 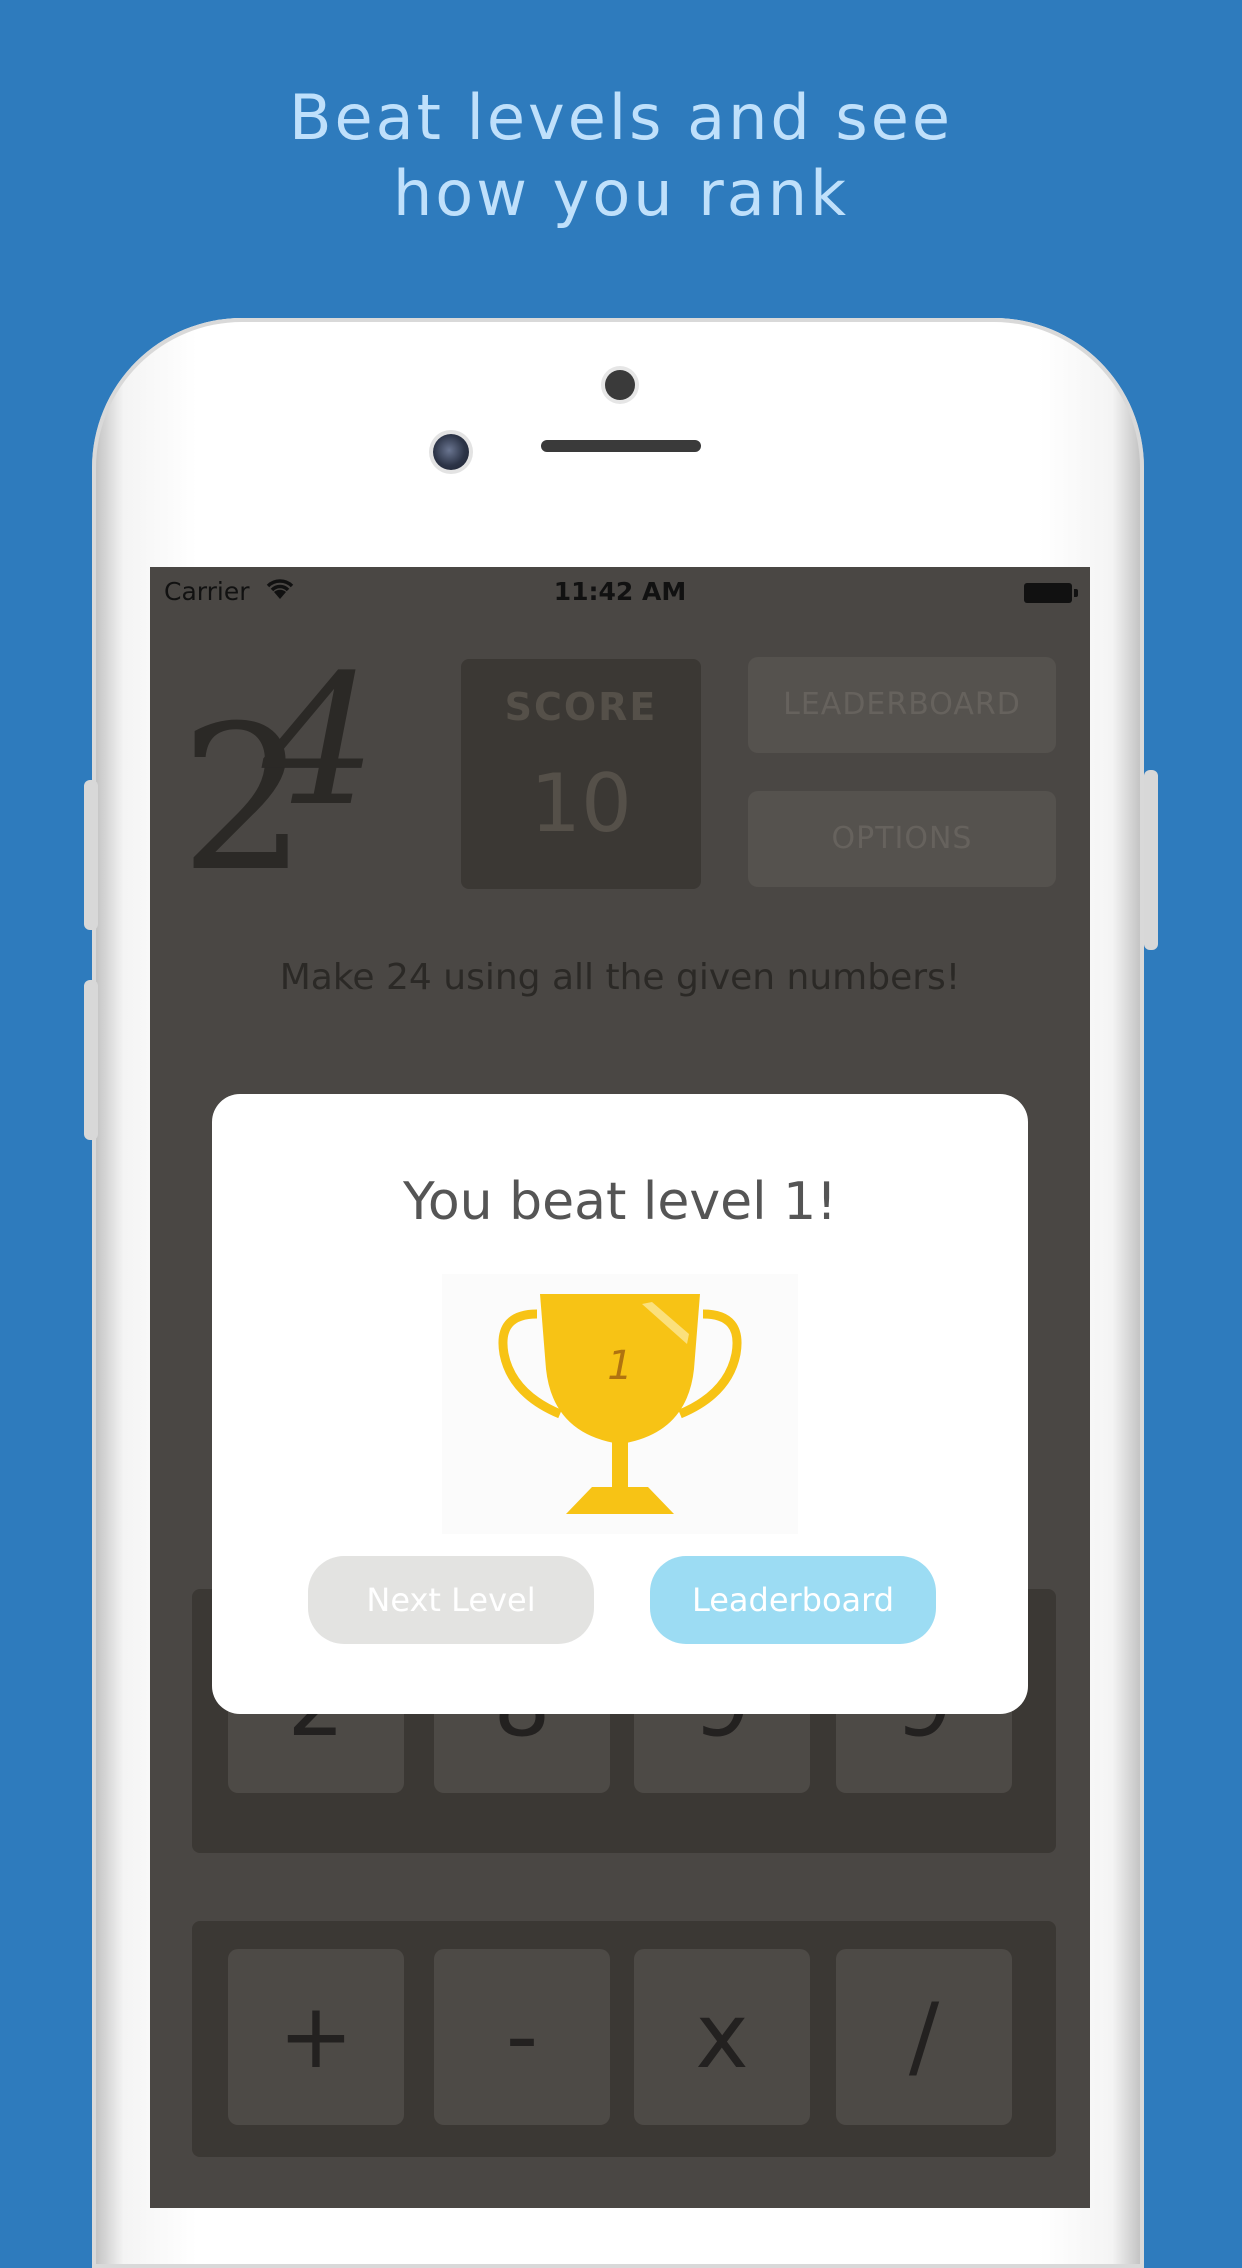 What do you see at coordinates (1051, 593) in the screenshot?
I see `battery-icon` at bounding box center [1051, 593].